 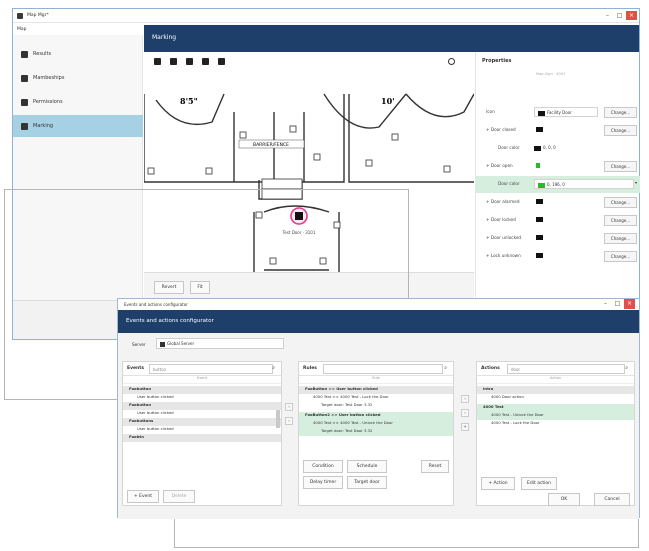 What do you see at coordinates (38, 15) in the screenshot?
I see `window-title: Map Mgr*` at bounding box center [38, 15].